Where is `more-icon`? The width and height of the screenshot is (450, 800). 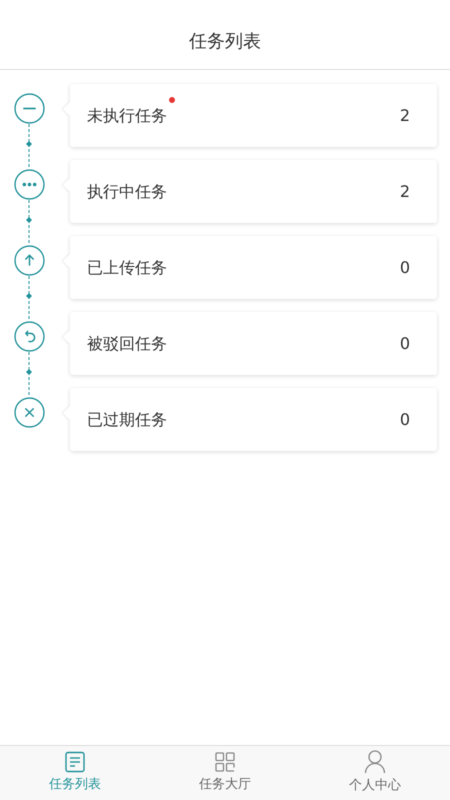 more-icon is located at coordinates (29, 184).